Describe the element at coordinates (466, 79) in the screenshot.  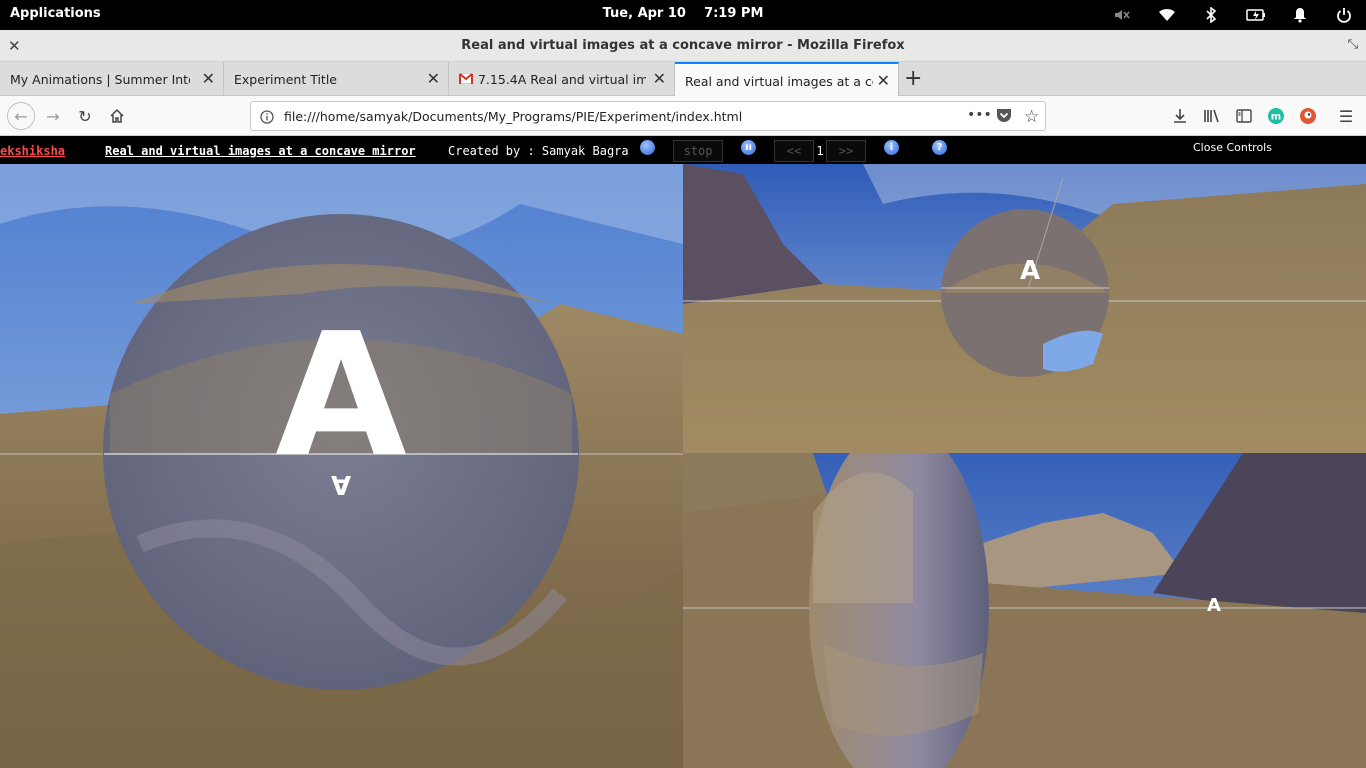
I see `gmail-icon` at that location.